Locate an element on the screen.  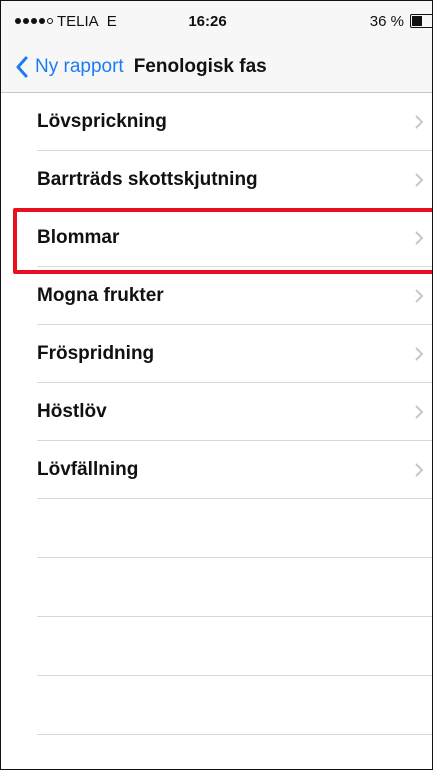
battery-icon is located at coordinates (421, 21).